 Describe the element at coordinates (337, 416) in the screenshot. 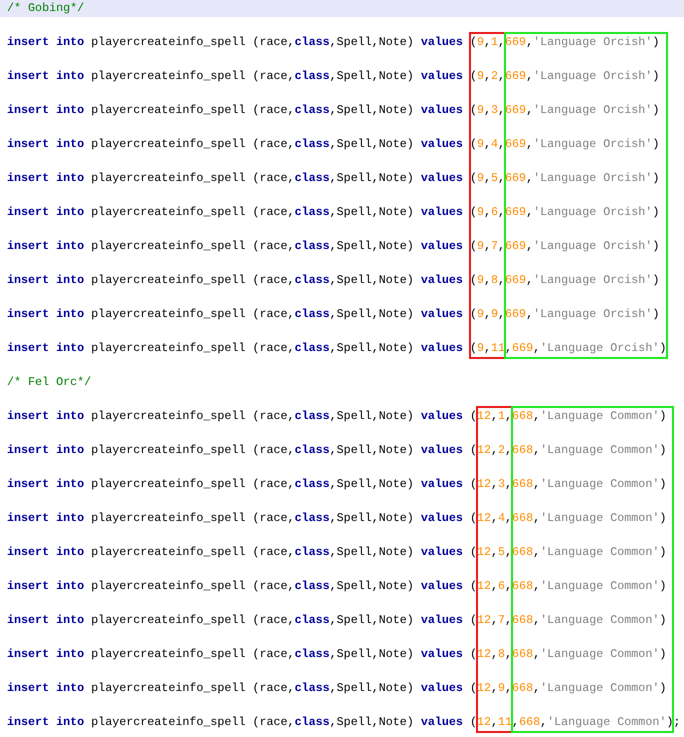

I see `code-line: insert into playercreateinfo_spell (race,class,Spell,Note) values (12,1,668,'Language Common')` at that location.